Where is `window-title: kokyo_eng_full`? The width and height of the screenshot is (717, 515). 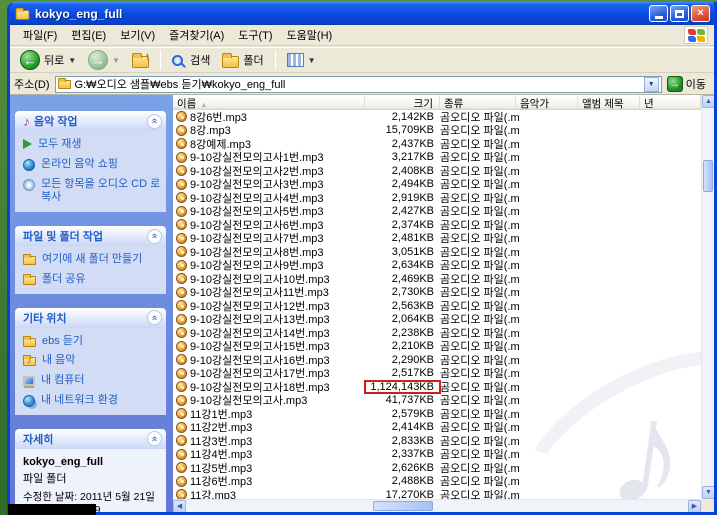 window-title: kokyo_eng_full is located at coordinates (79, 13).